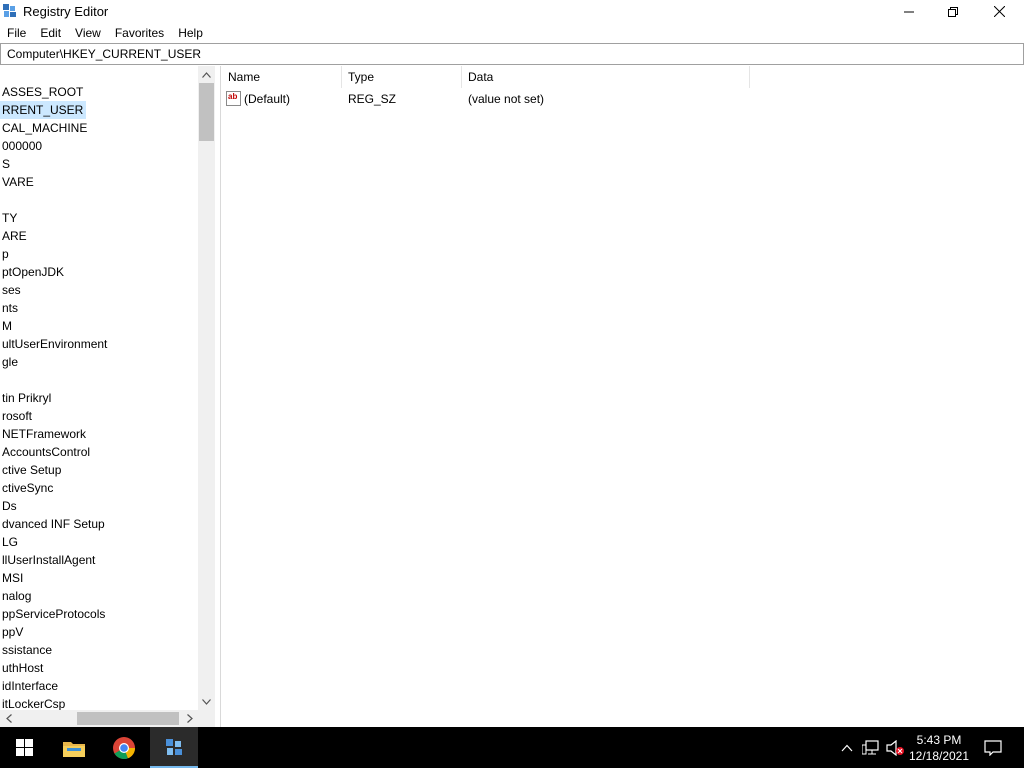 This screenshot has height=768, width=1024. Describe the element at coordinates (43, 110) in the screenshot. I see `tree-item-label: RRENT_USER` at that location.